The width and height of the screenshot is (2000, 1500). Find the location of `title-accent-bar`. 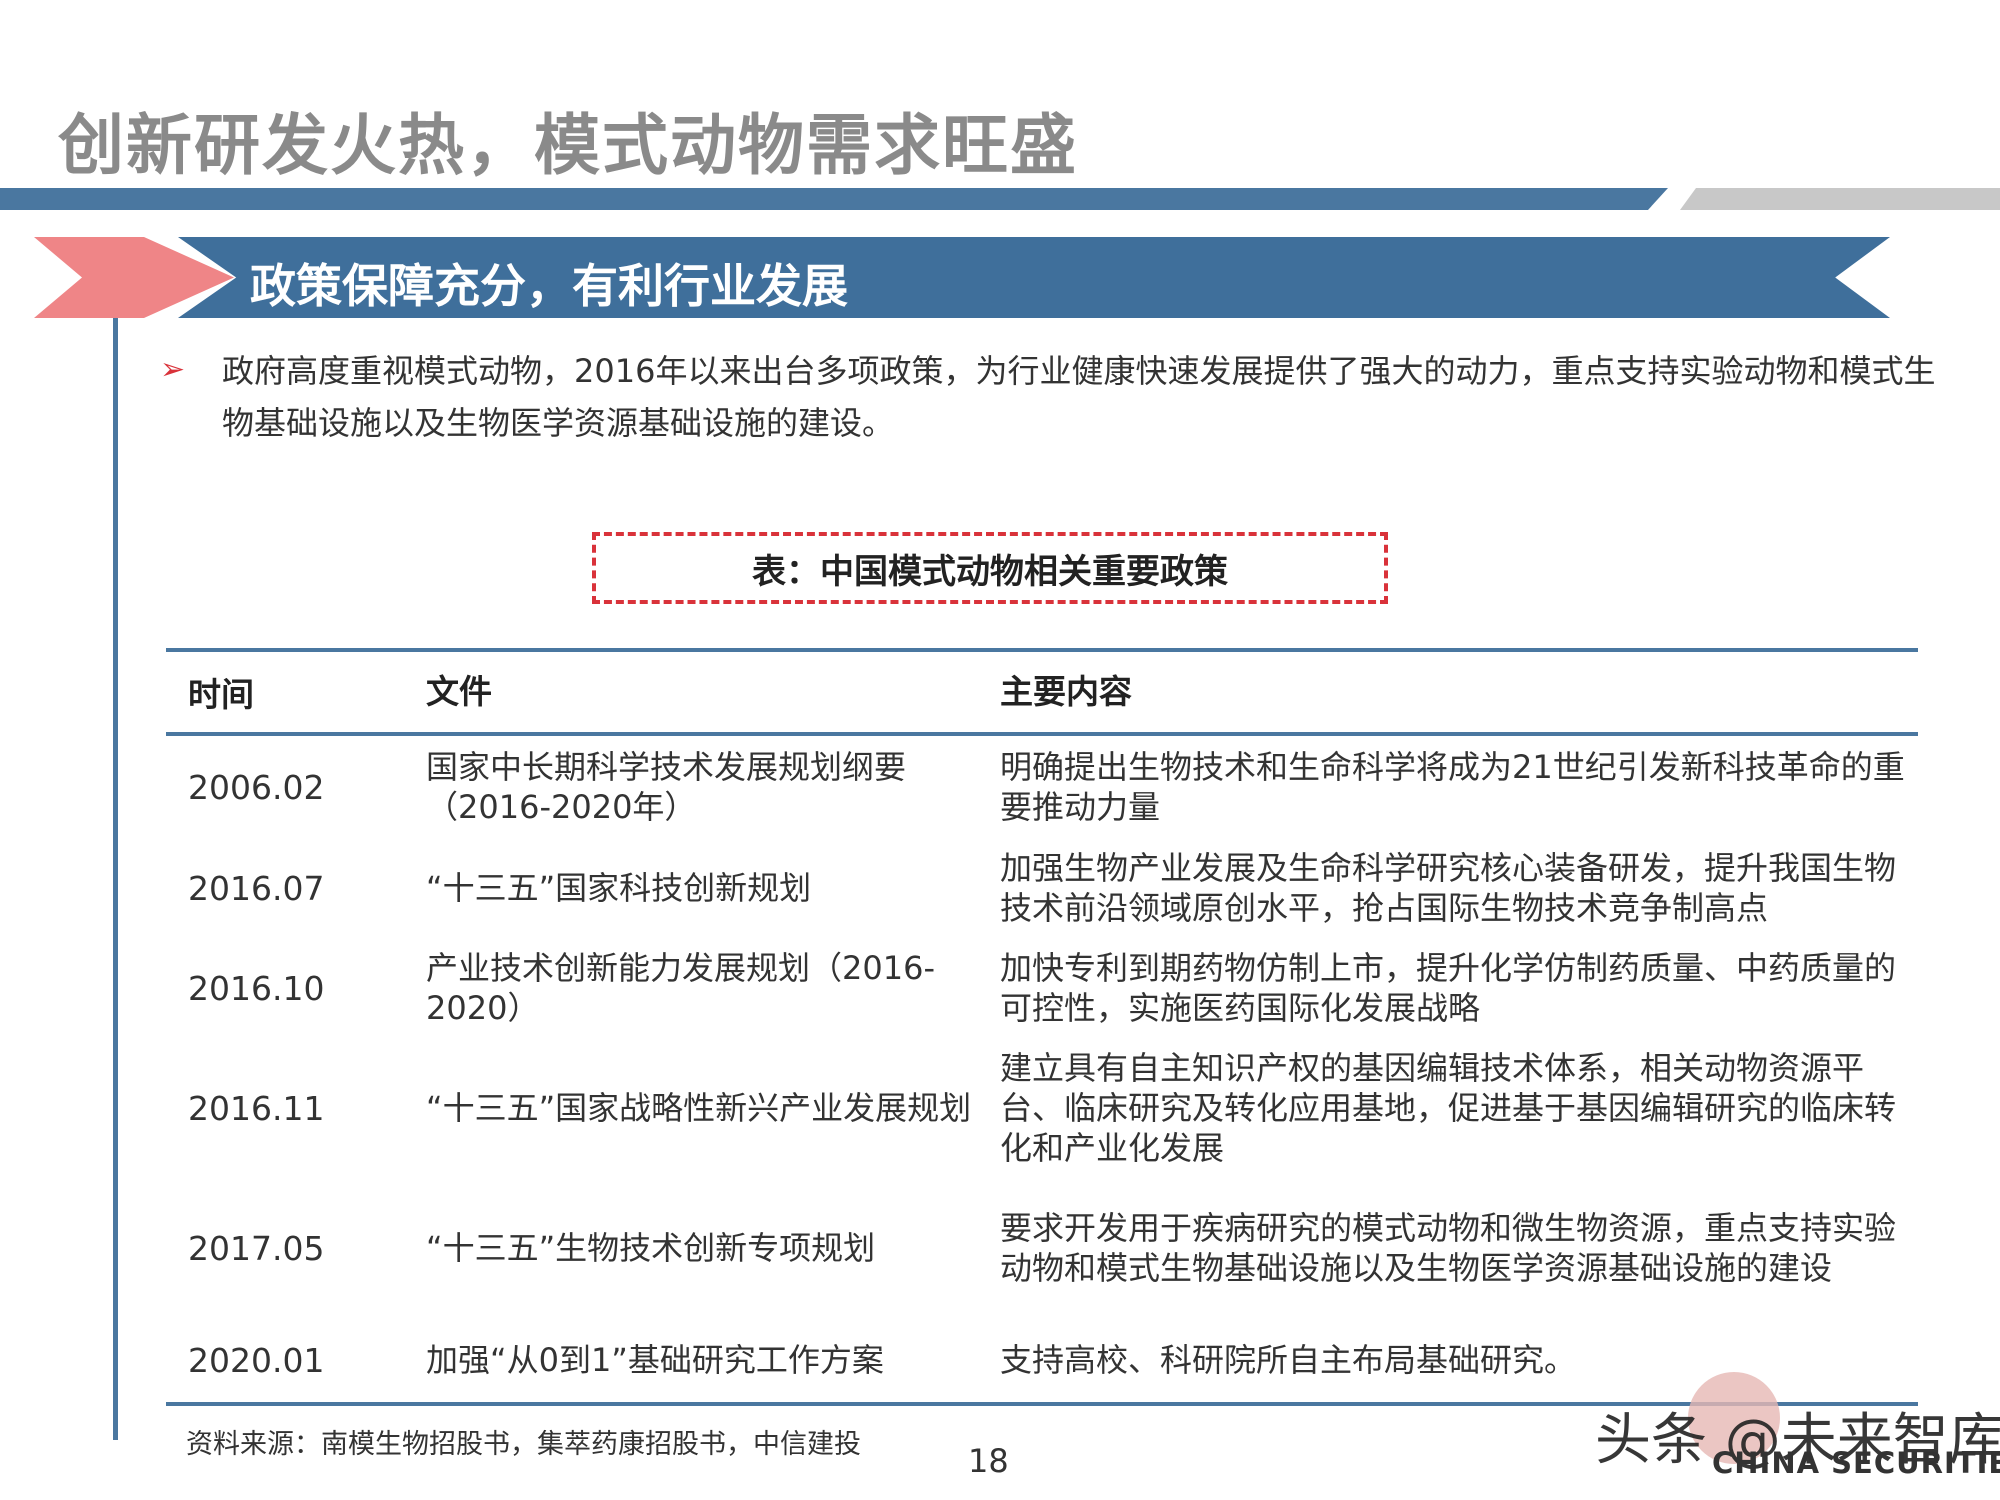

title-accent-bar is located at coordinates (1840, 199).